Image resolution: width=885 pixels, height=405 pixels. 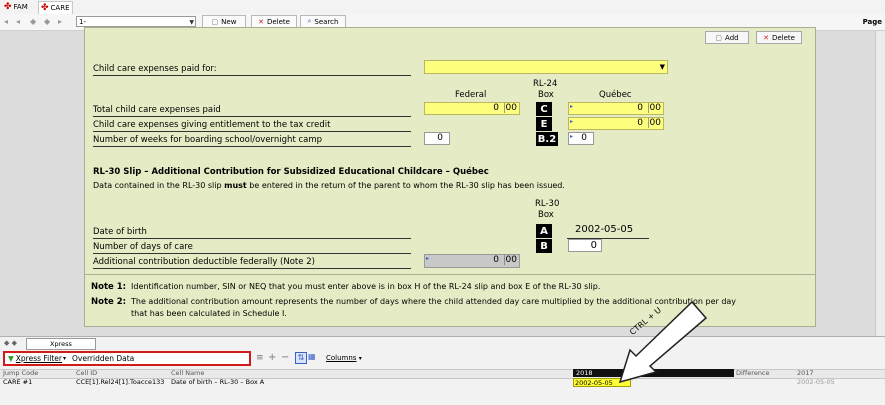 What do you see at coordinates (662, 67) in the screenshot?
I see `chevron-down-icon: ▼` at bounding box center [662, 67].